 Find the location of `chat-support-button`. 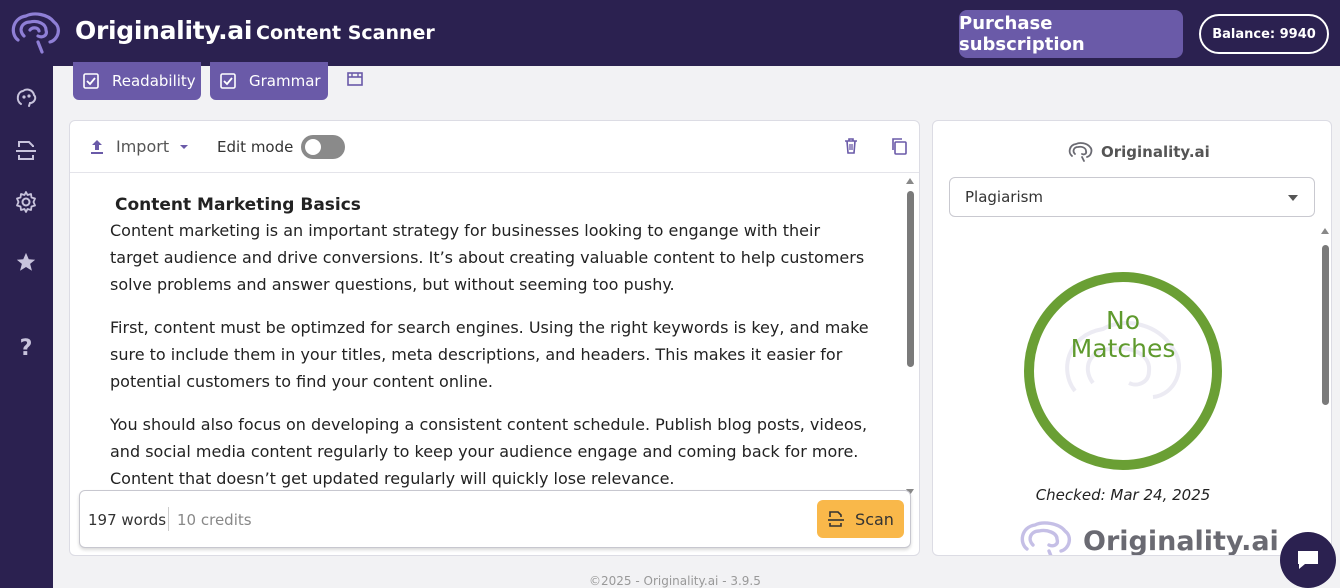

chat-support-button is located at coordinates (1308, 560).